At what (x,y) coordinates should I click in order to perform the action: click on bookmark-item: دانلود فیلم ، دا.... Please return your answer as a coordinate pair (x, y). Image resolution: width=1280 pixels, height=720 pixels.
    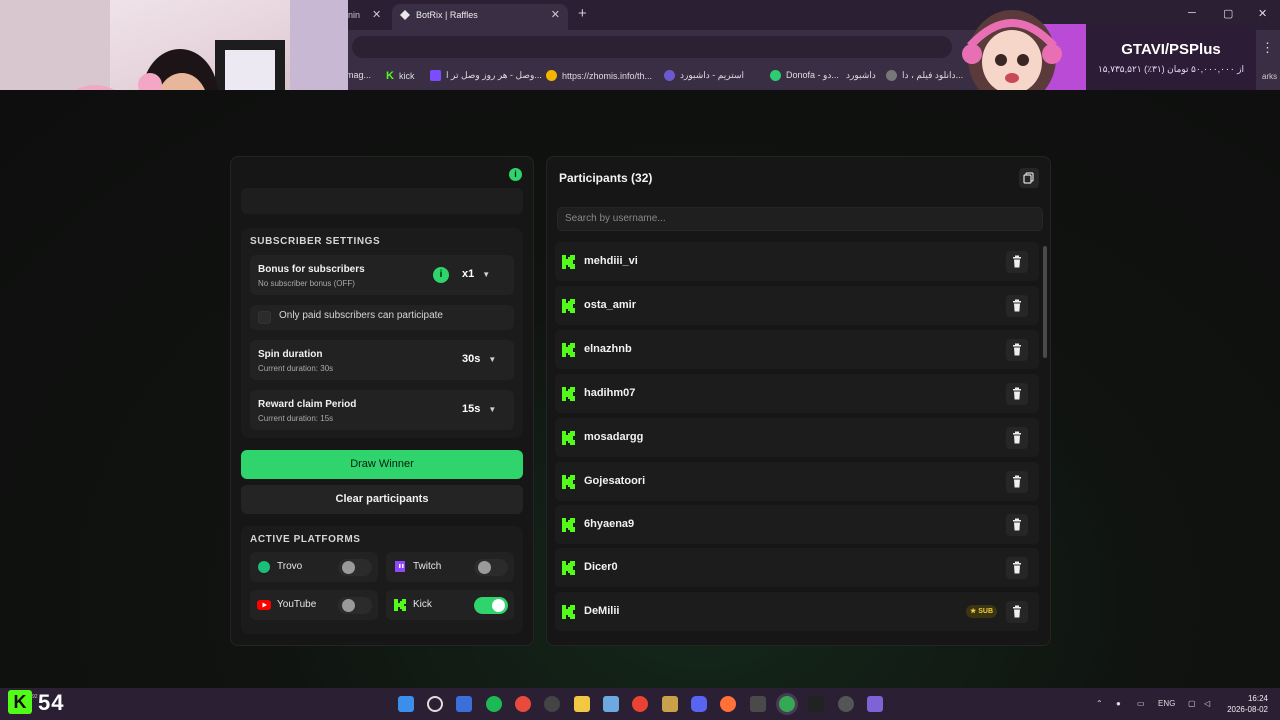
    Looking at the image, I should click on (924, 75).